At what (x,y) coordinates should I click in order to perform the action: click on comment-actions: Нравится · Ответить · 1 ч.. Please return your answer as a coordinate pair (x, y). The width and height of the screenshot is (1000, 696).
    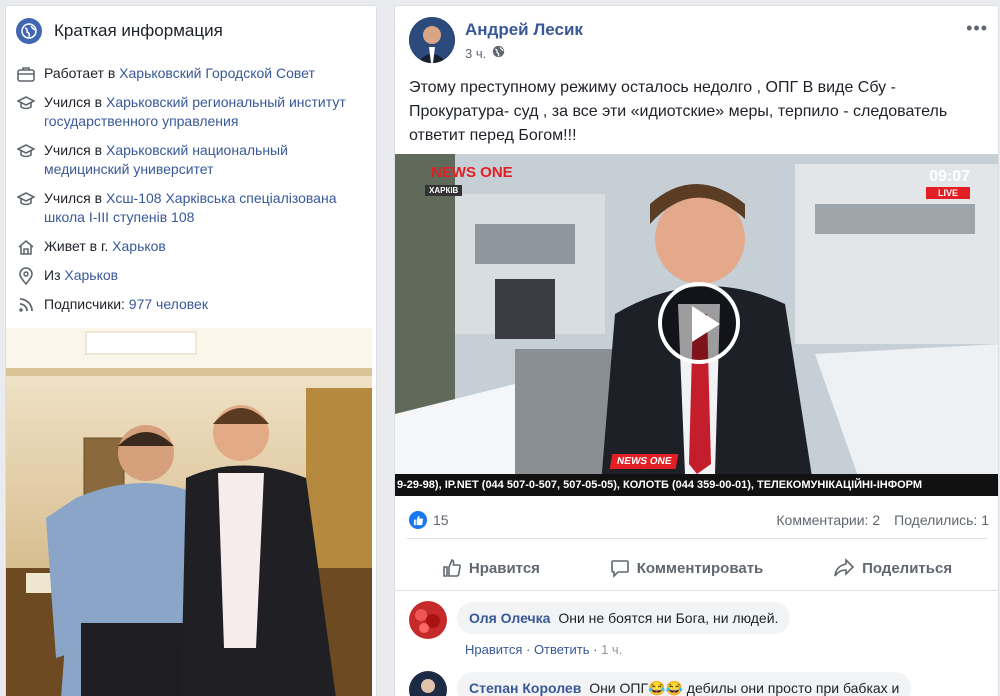
    Looking at the image, I should click on (544, 649).